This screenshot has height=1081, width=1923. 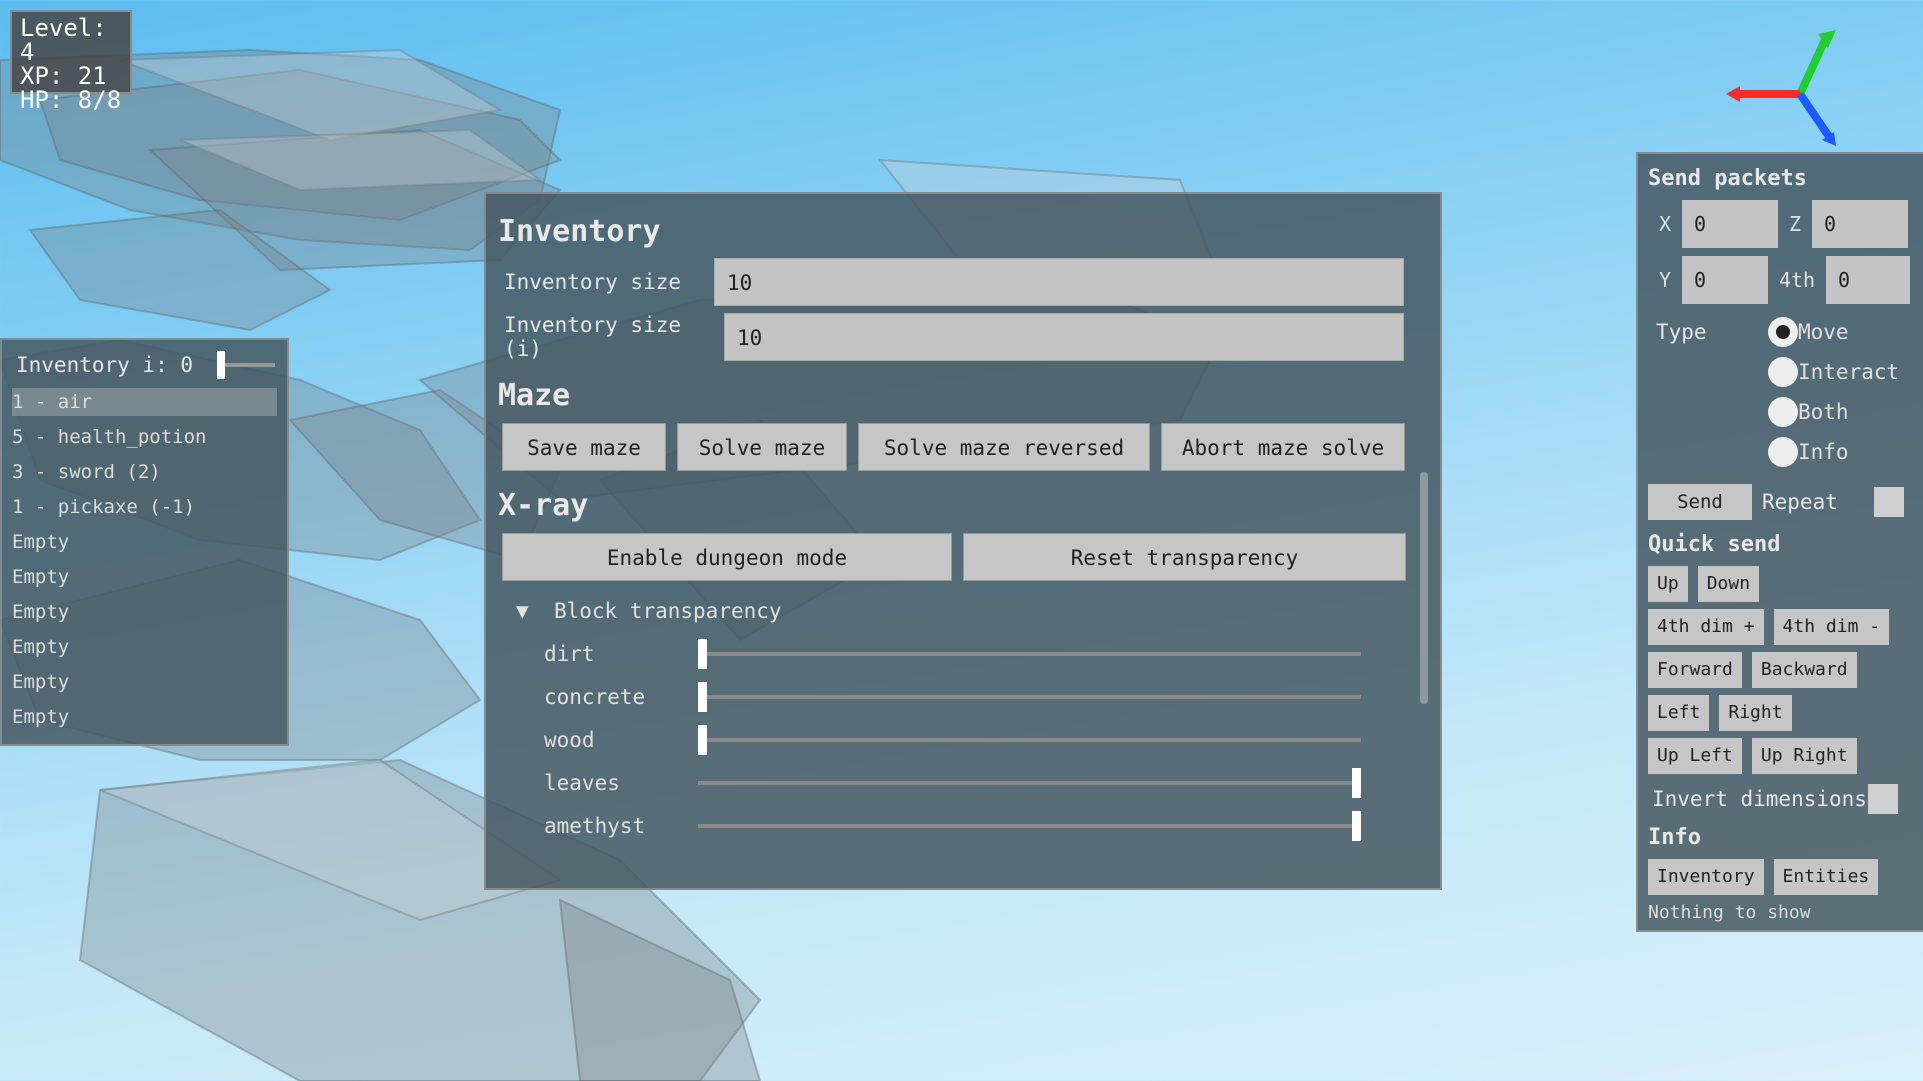 What do you see at coordinates (1755, 712) in the screenshot?
I see `quick-right-button: Right` at bounding box center [1755, 712].